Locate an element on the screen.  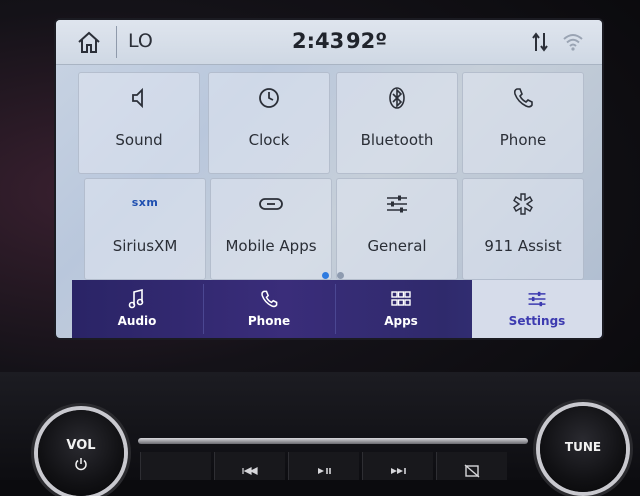
status-bar: LO 2:43 92º is located at coordinates (329, 42).